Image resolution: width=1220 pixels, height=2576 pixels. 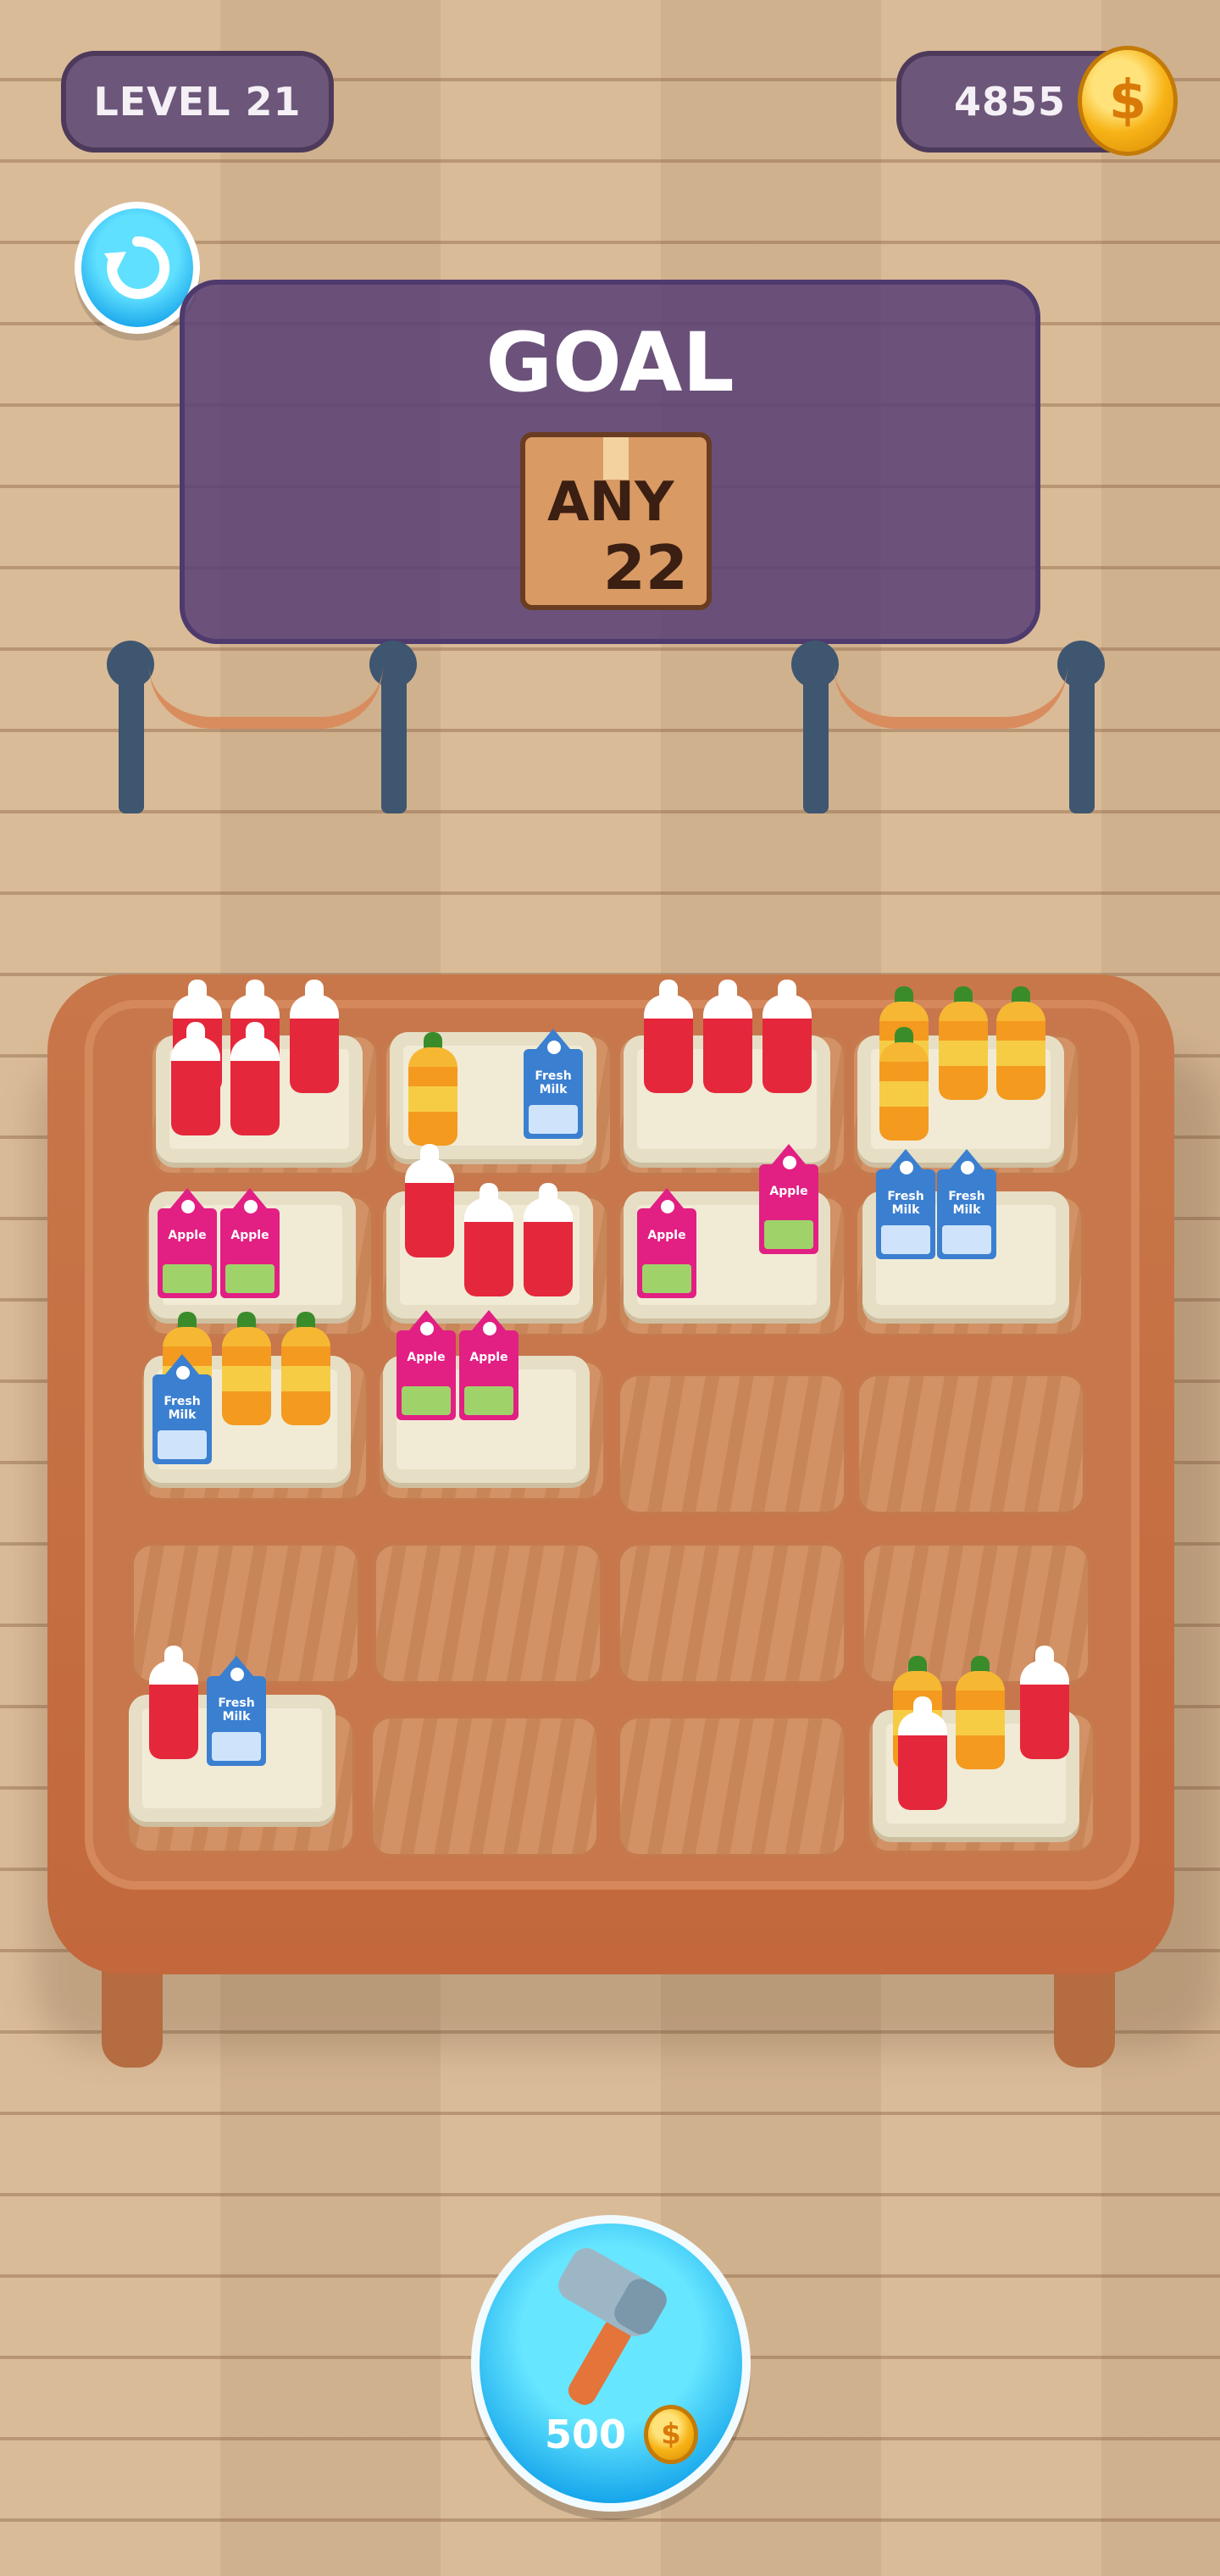 What do you see at coordinates (645, 567) in the screenshot?
I see `goal-box-count: 22` at bounding box center [645, 567].